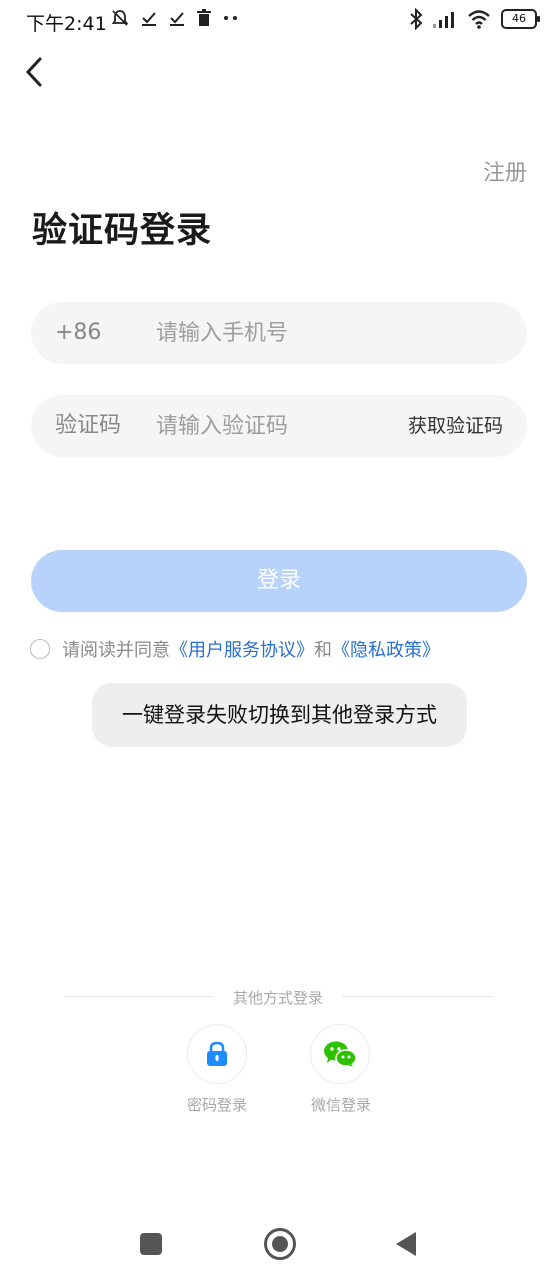 This screenshot has height=1280, width=559. Describe the element at coordinates (386, 649) in the screenshot. I see `privacy-link: 《隐私政策》` at that location.